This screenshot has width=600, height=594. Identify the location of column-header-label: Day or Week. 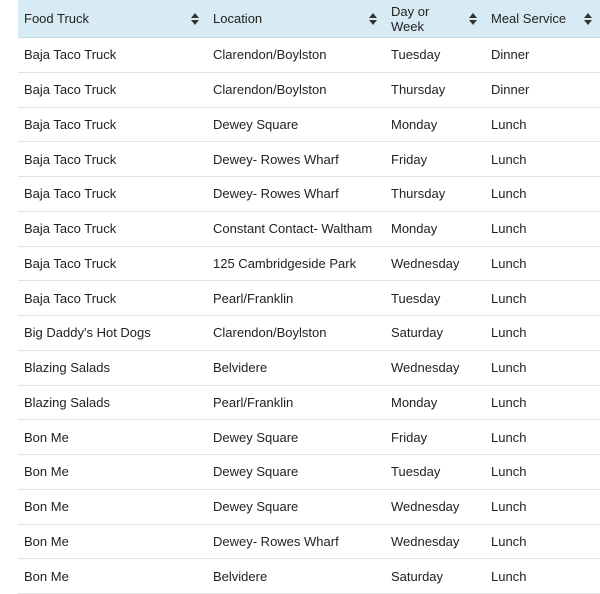
(410, 18).